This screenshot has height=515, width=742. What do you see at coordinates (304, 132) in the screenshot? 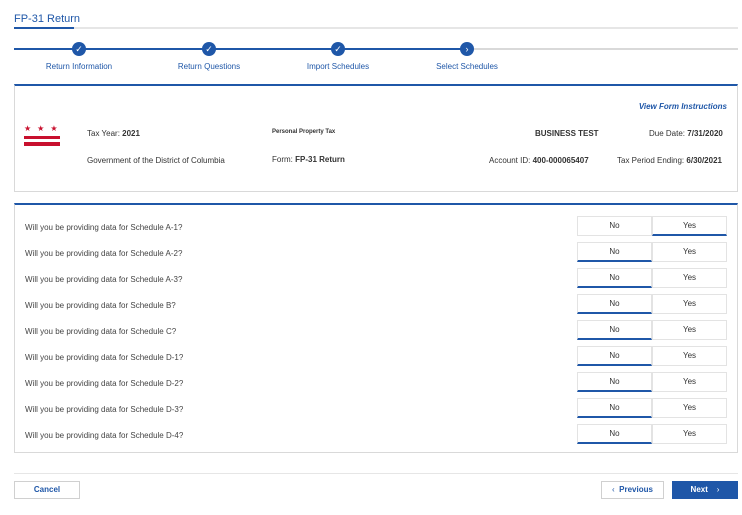
I see `tax-type: Personal Property Tax` at bounding box center [304, 132].